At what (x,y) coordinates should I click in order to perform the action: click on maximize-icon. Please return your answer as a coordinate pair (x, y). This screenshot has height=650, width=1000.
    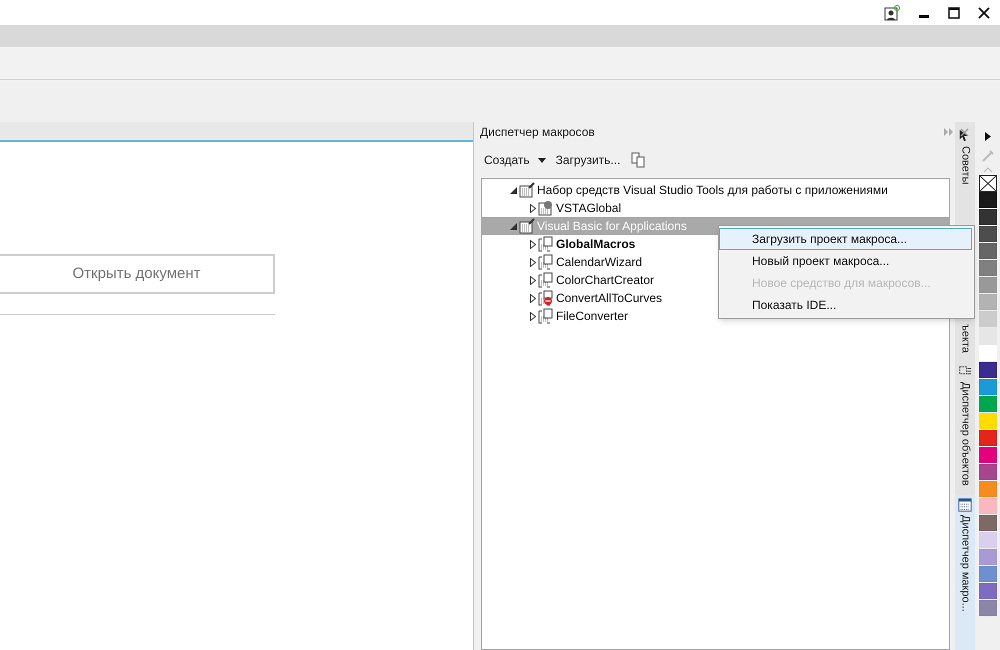
    Looking at the image, I should click on (954, 12).